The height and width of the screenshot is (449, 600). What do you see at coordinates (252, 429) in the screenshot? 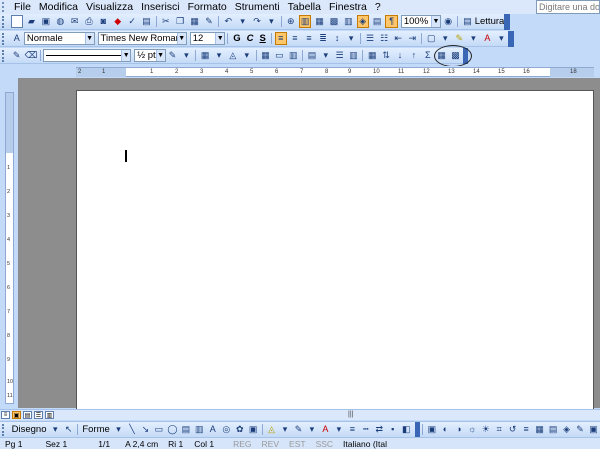
I see `picture-icon: ▣` at bounding box center [252, 429].